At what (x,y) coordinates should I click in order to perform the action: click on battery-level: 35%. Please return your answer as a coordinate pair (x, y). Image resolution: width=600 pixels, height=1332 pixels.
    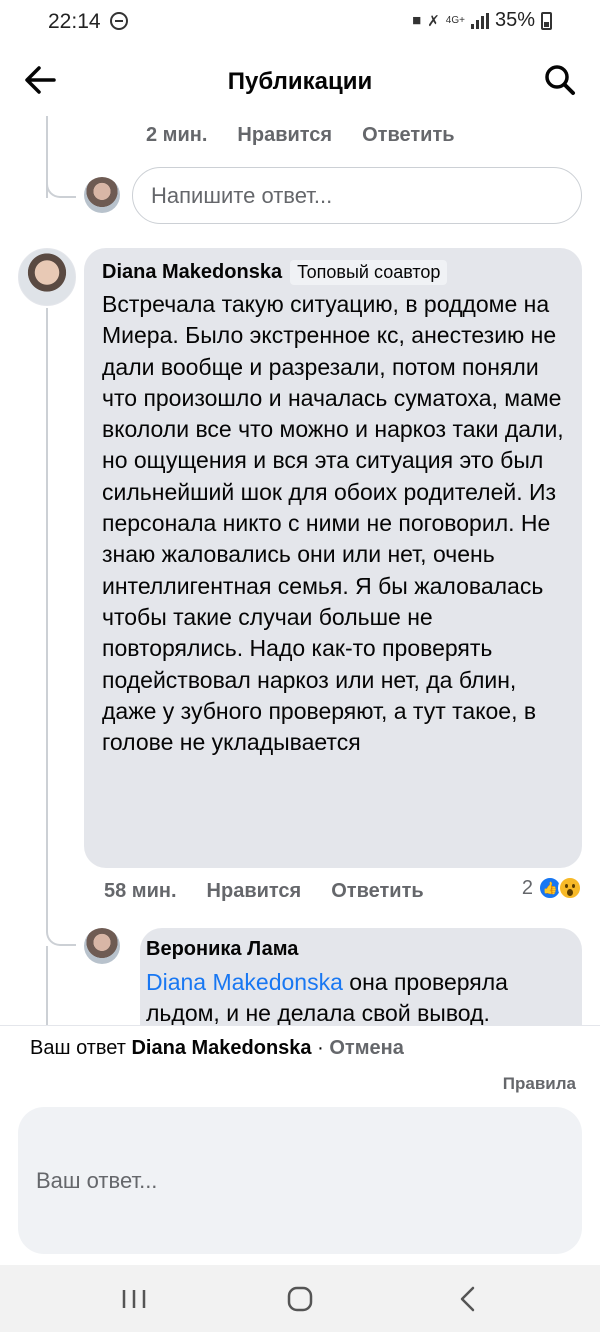
    Looking at the image, I should click on (514, 20).